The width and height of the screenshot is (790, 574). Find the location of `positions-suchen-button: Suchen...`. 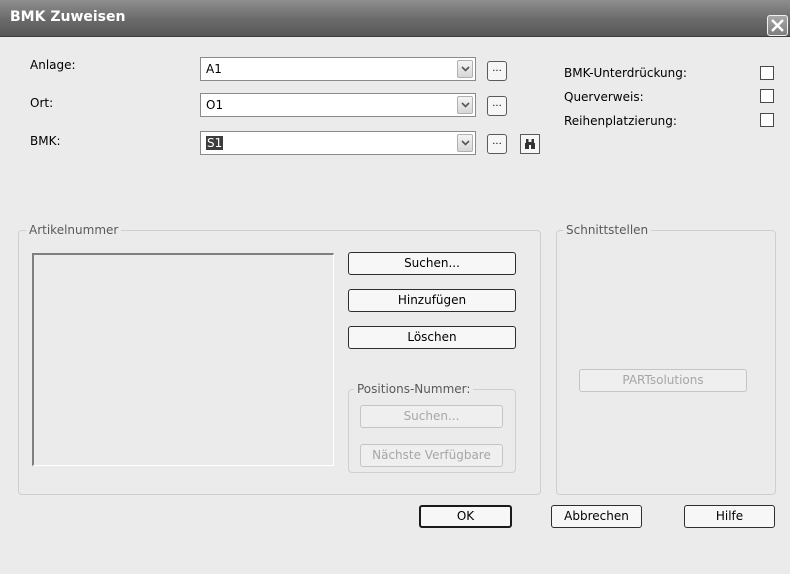

positions-suchen-button: Suchen... is located at coordinates (431, 416).